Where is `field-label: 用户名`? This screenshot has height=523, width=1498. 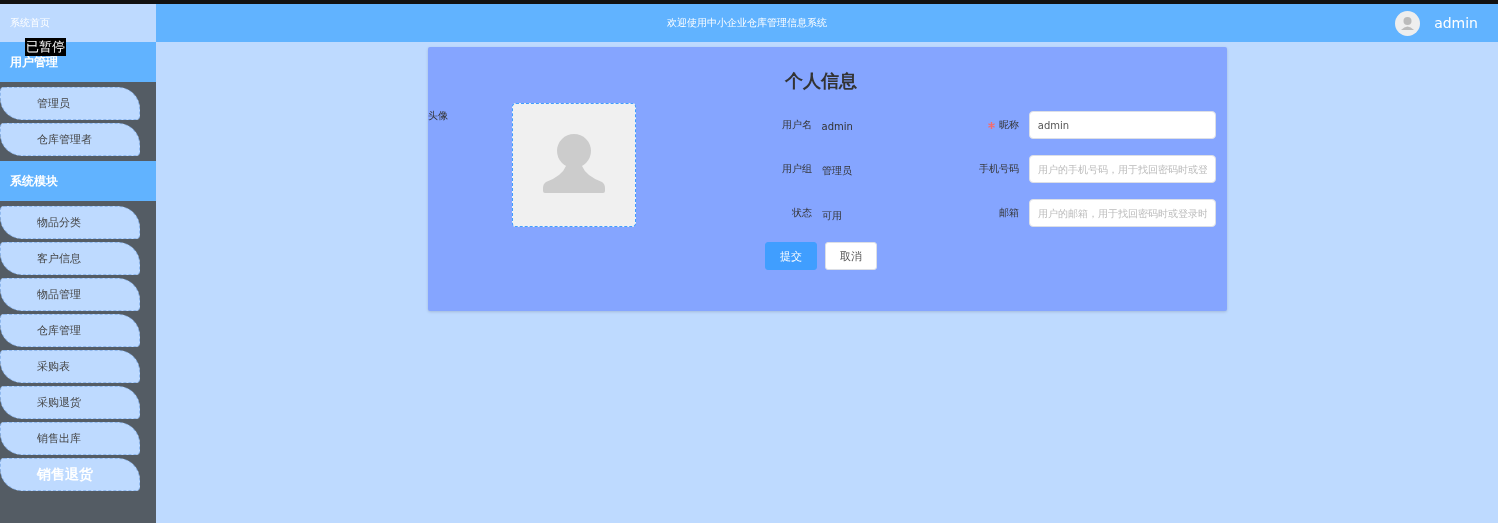
field-label: 用户名 is located at coordinates (796, 125).